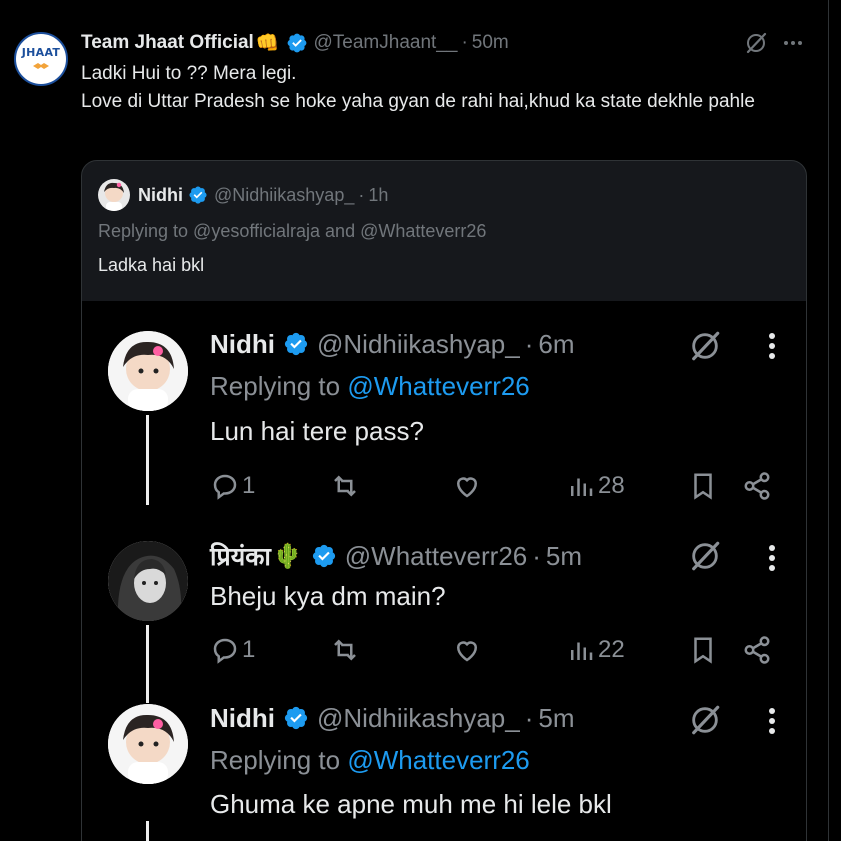 The image size is (841, 841). What do you see at coordinates (828, 420) in the screenshot?
I see `column-divider` at bounding box center [828, 420].